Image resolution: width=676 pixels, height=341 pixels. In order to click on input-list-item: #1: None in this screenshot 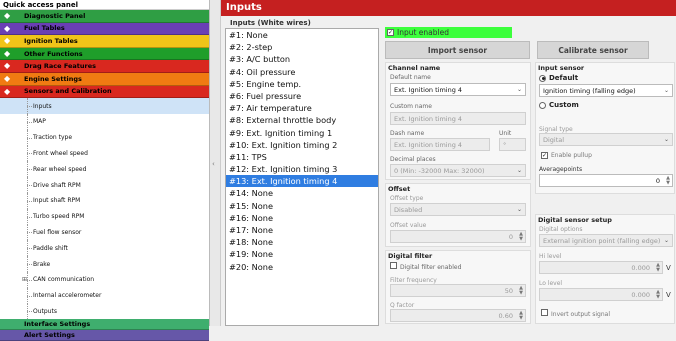, I will do `click(302, 35)`.